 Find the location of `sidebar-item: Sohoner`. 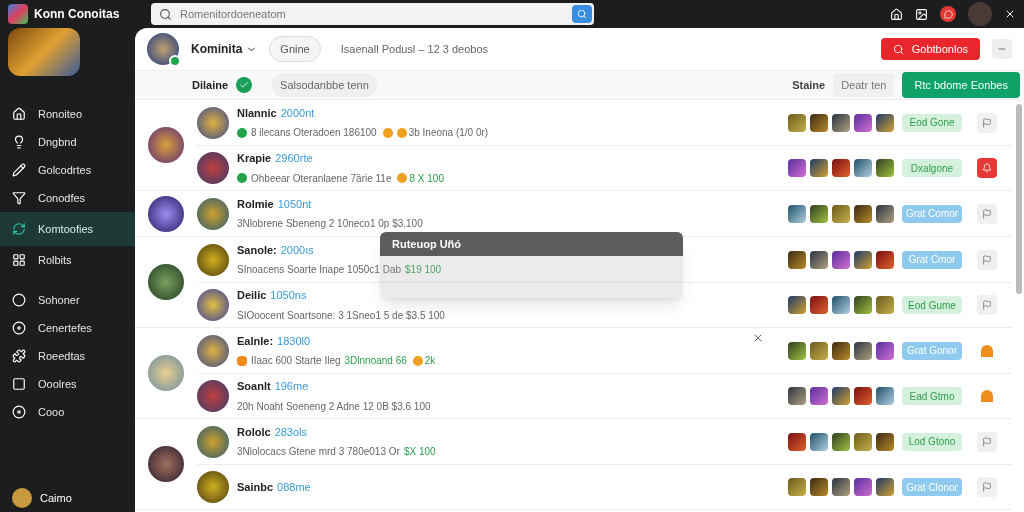

sidebar-item: Sohoner is located at coordinates (67, 300).